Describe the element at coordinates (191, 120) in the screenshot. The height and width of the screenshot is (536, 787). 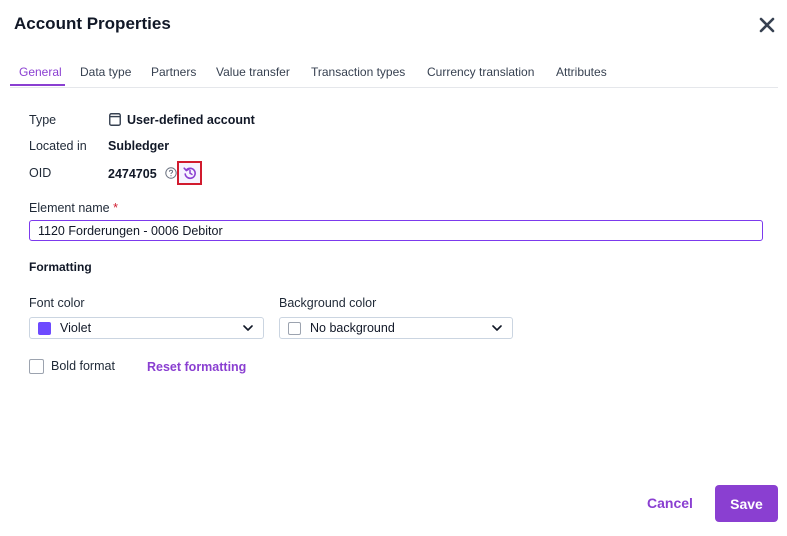
I see `type-value: User-defined account` at that location.